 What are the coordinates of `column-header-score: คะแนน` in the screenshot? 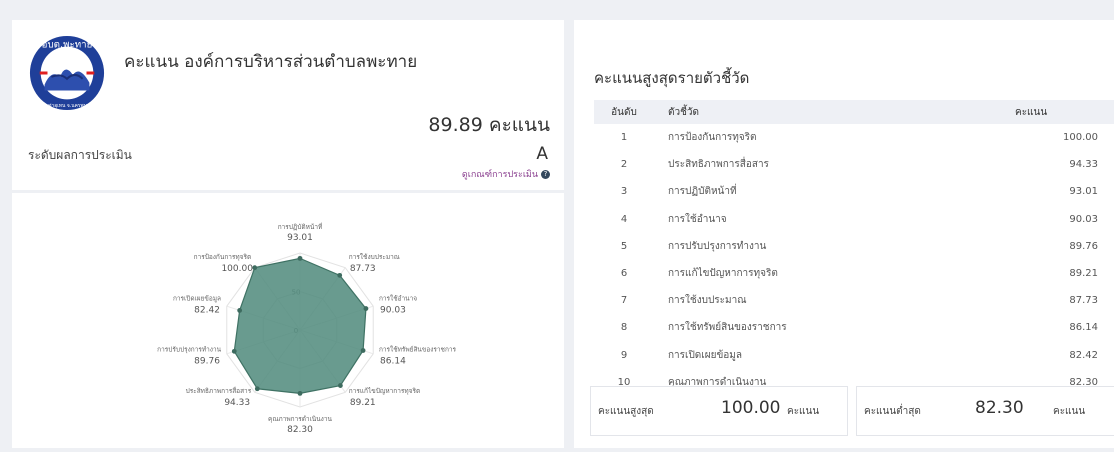 It's located at (1031, 112).